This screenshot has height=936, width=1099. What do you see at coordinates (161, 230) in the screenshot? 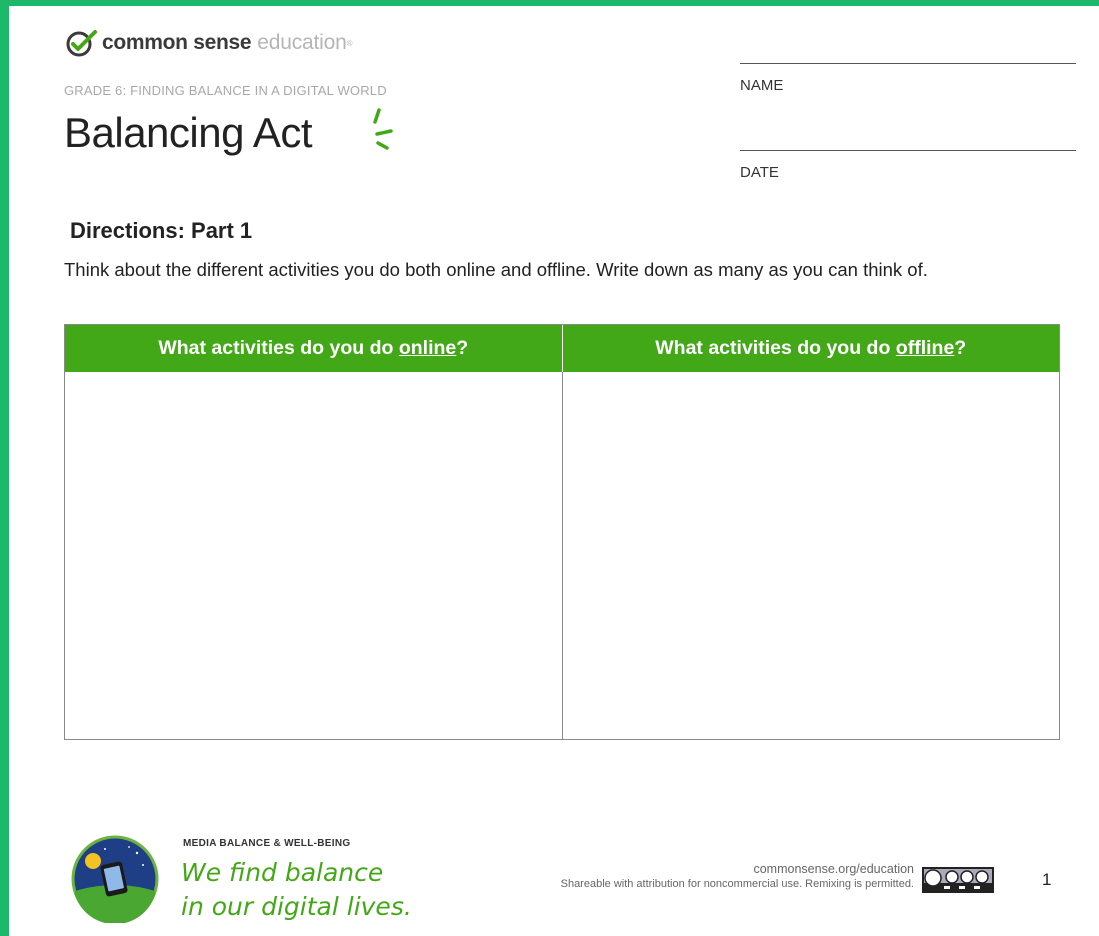
I see `directions-heading: Directions: Part 1` at bounding box center [161, 230].